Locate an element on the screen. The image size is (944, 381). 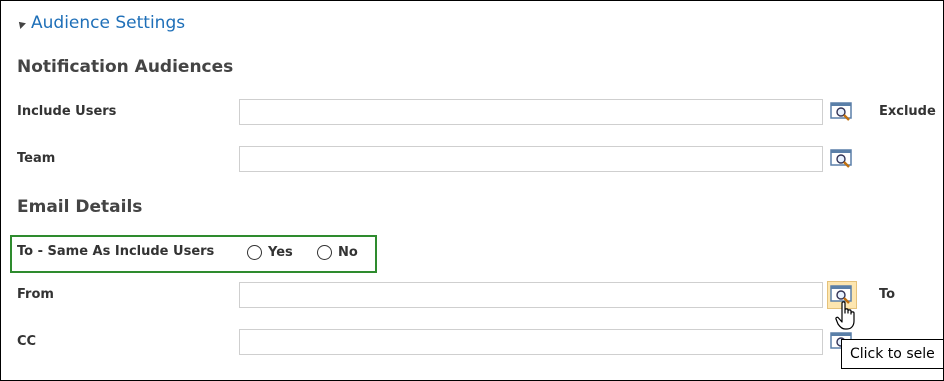
cc-label: CC is located at coordinates (27, 341).